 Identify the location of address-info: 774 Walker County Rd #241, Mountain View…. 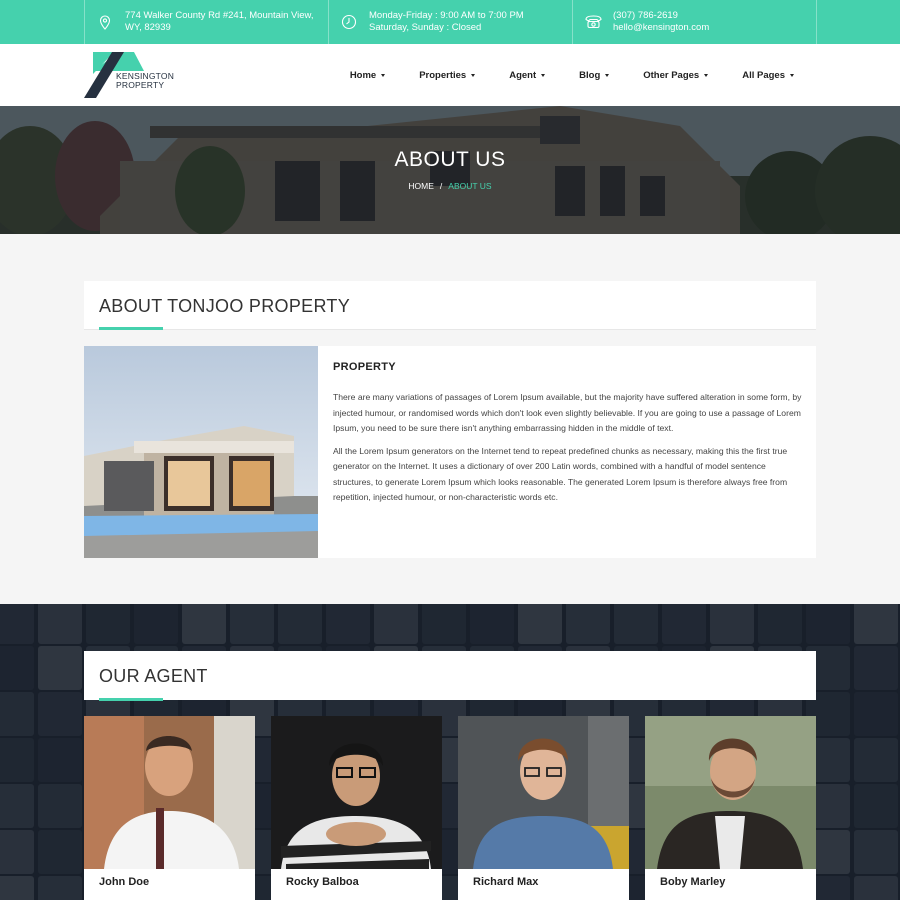
(206, 22).